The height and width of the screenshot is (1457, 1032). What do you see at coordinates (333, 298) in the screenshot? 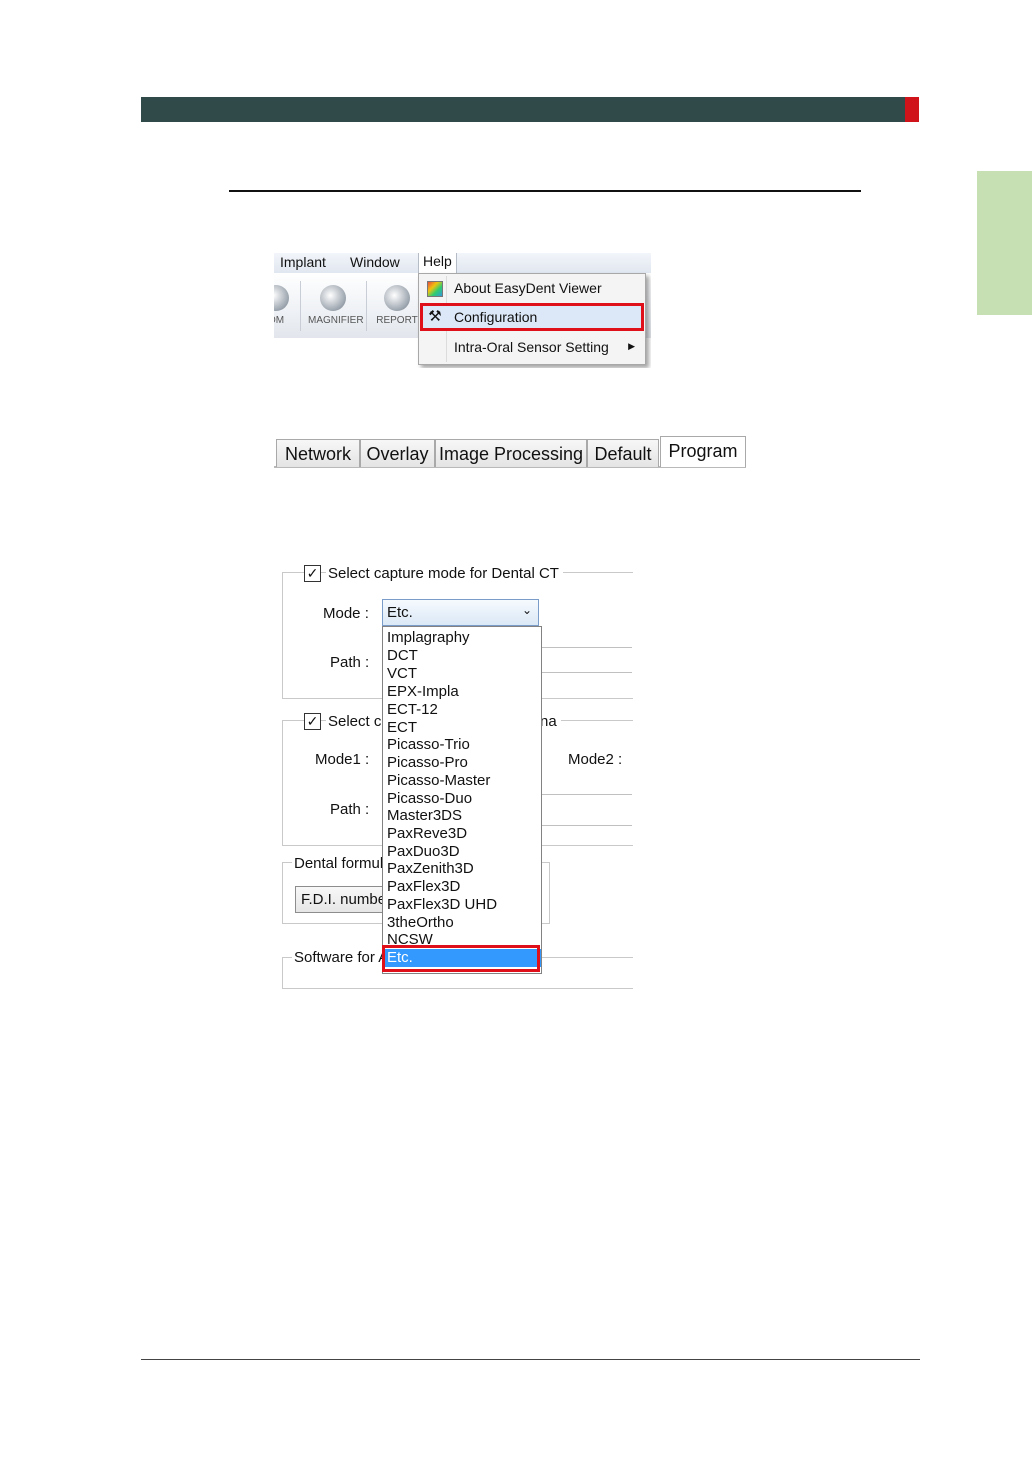
I see `magnifier-icon` at bounding box center [333, 298].